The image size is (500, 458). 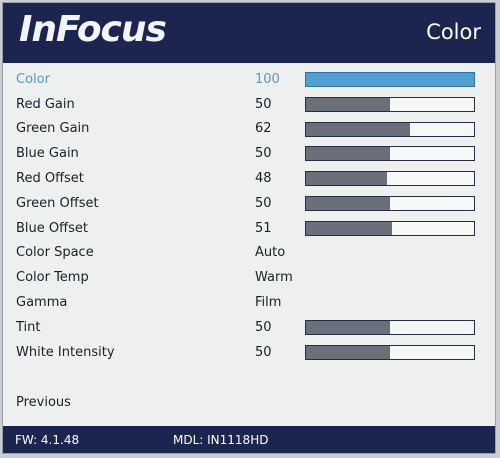 What do you see at coordinates (263, 179) in the screenshot?
I see `menu-item-value: 48` at bounding box center [263, 179].